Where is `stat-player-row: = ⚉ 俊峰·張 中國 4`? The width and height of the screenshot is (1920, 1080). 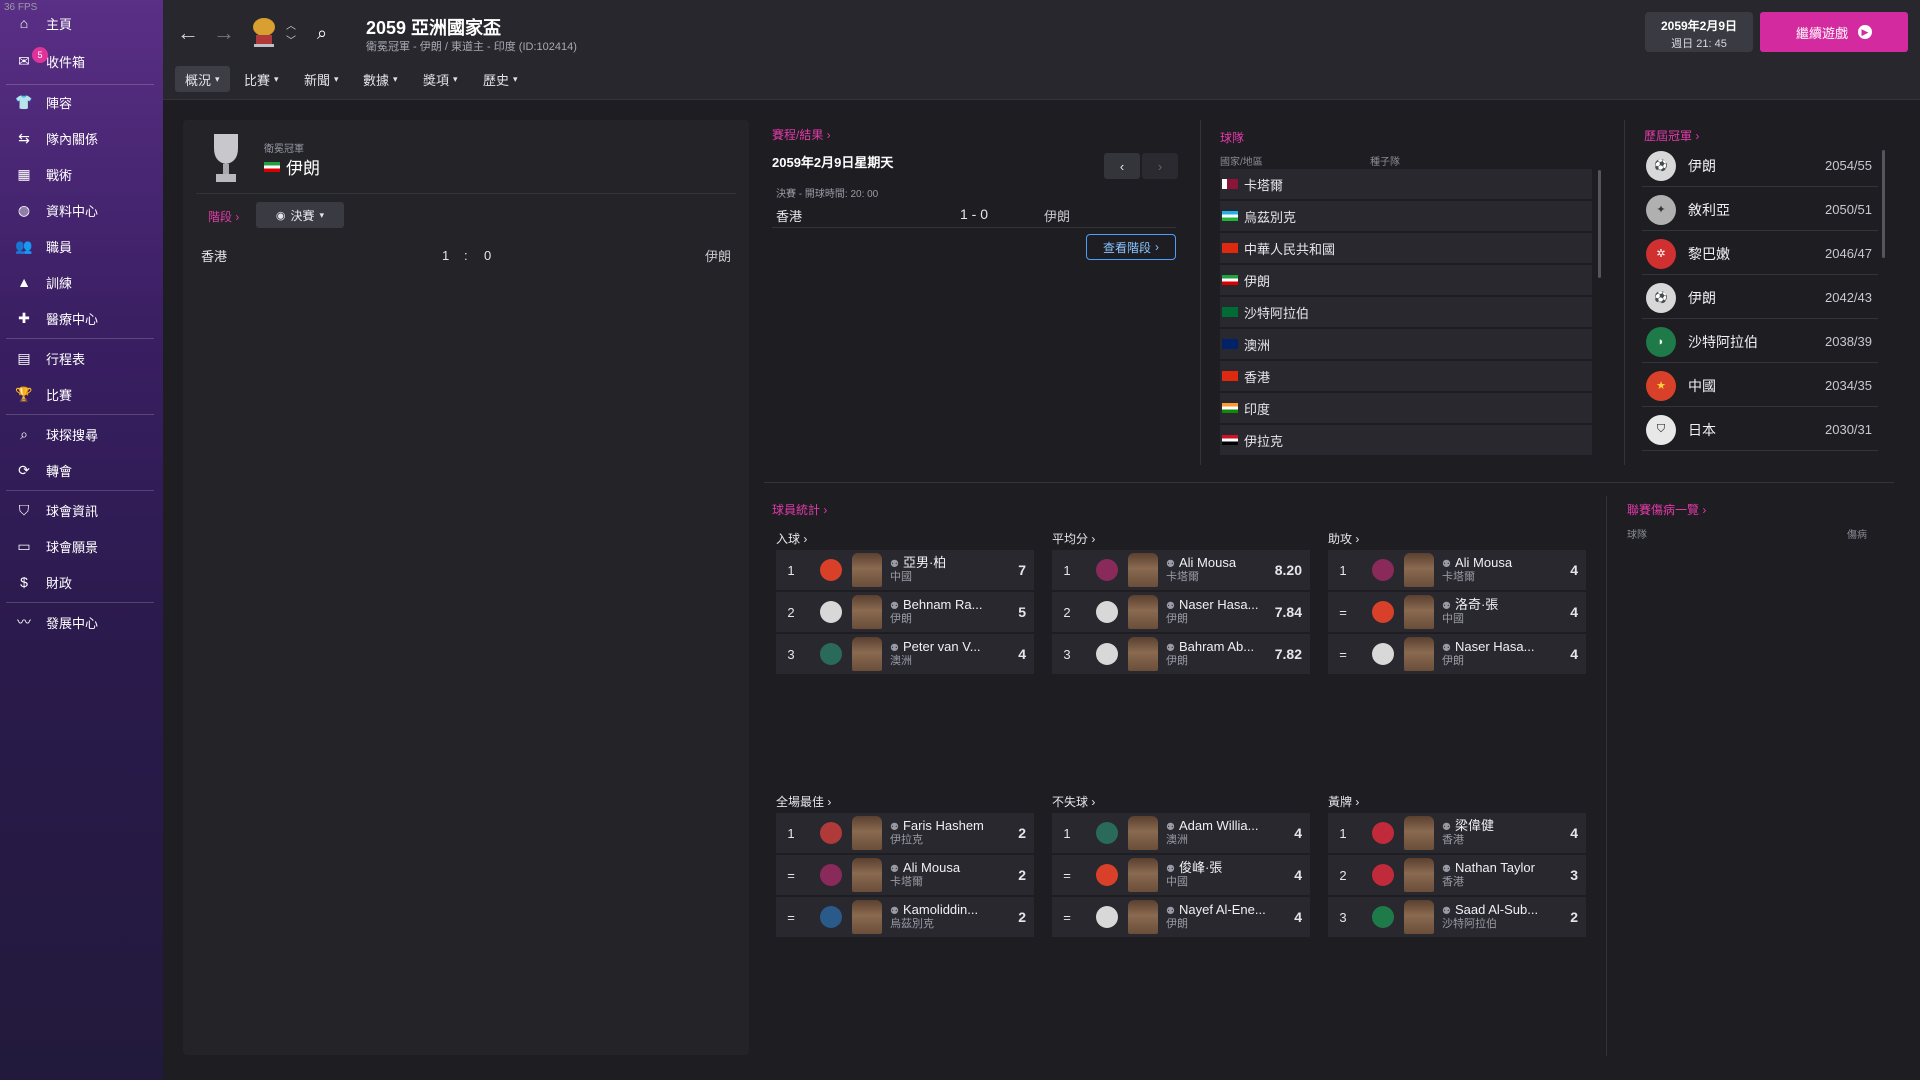
stat-player-row: = ⚉ 俊峰·張 中國 4 is located at coordinates (1181, 875).